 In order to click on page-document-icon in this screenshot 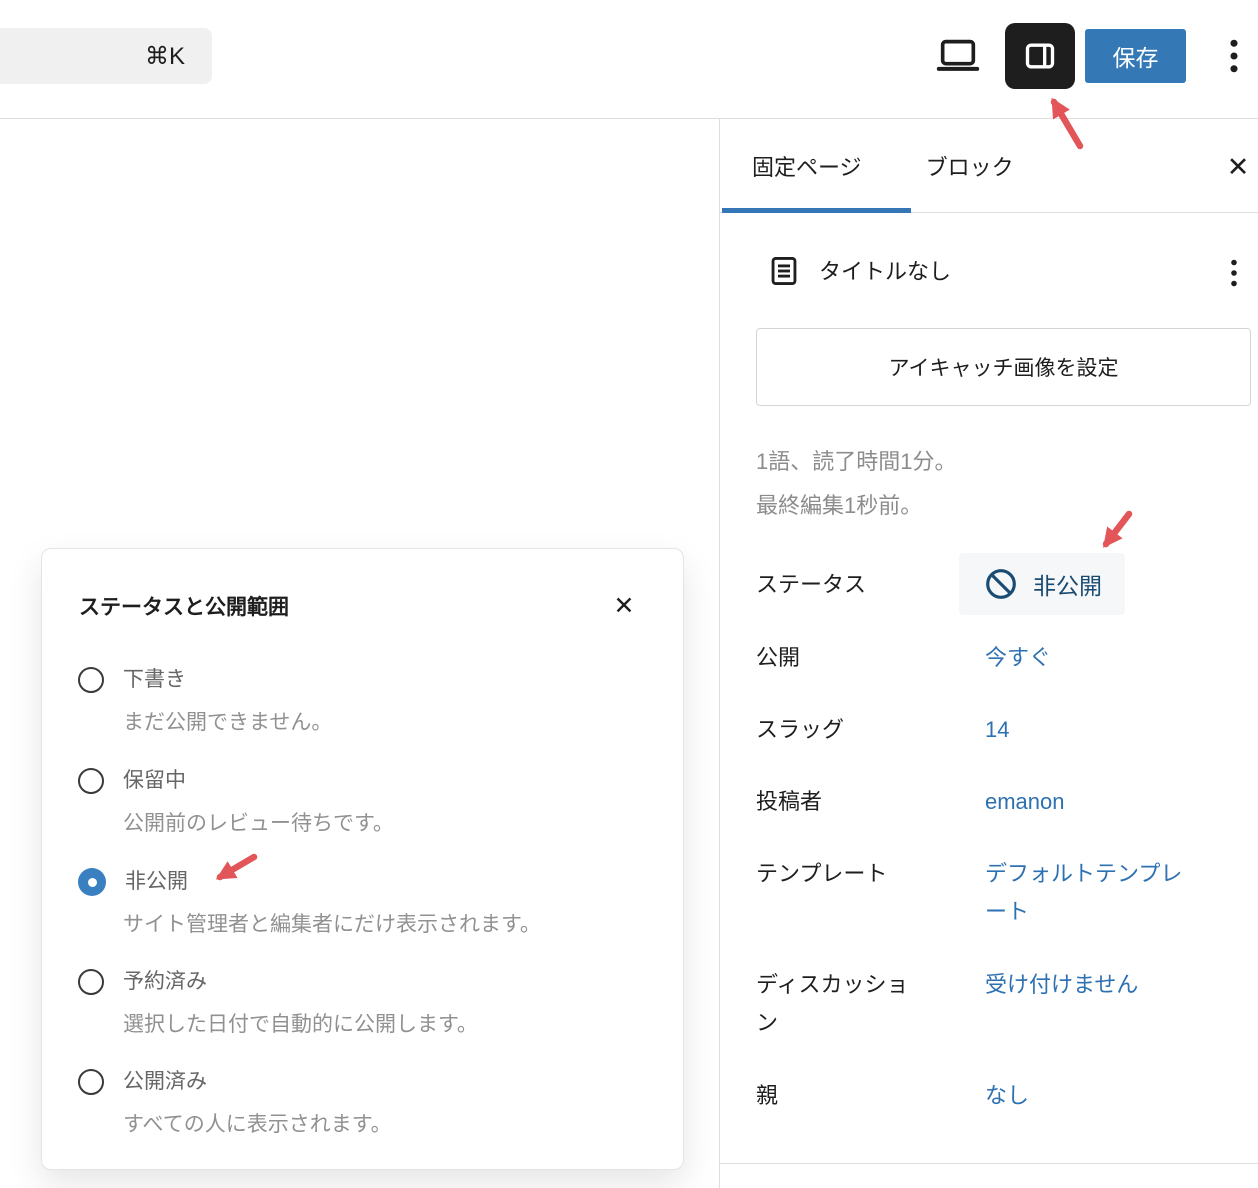, I will do `click(784, 271)`.